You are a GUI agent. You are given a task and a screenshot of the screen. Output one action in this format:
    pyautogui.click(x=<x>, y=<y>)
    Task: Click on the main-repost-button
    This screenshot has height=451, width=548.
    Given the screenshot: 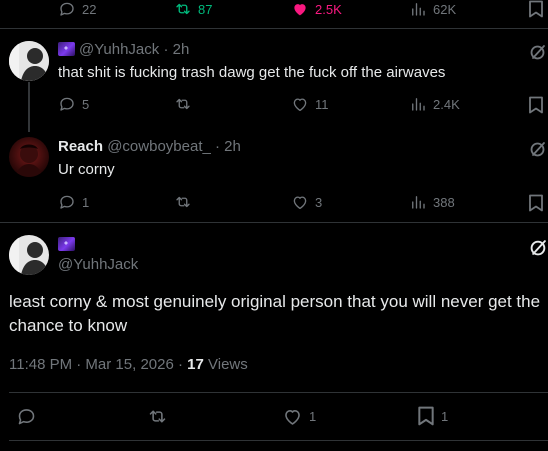 What is the action you would take?
    pyautogui.click(x=157, y=416)
    